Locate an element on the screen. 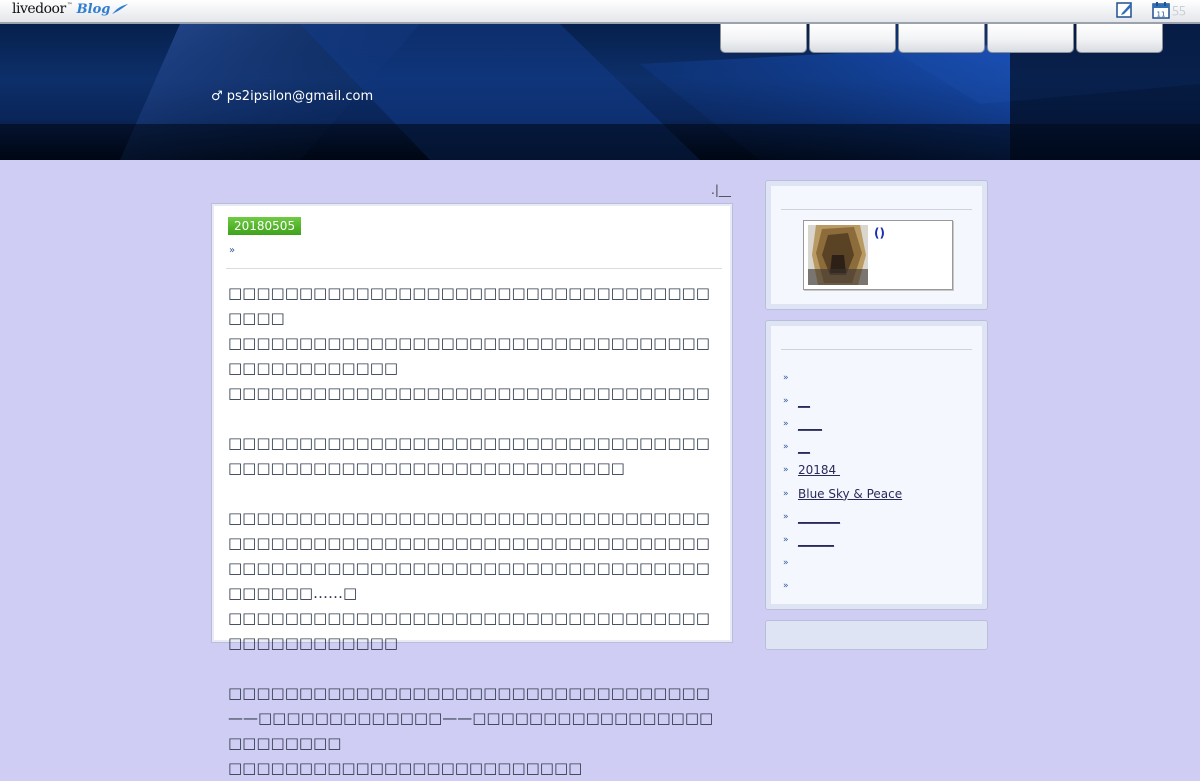 This screenshot has height=781, width=1200. article-date-badge: 20180505 is located at coordinates (265, 226).